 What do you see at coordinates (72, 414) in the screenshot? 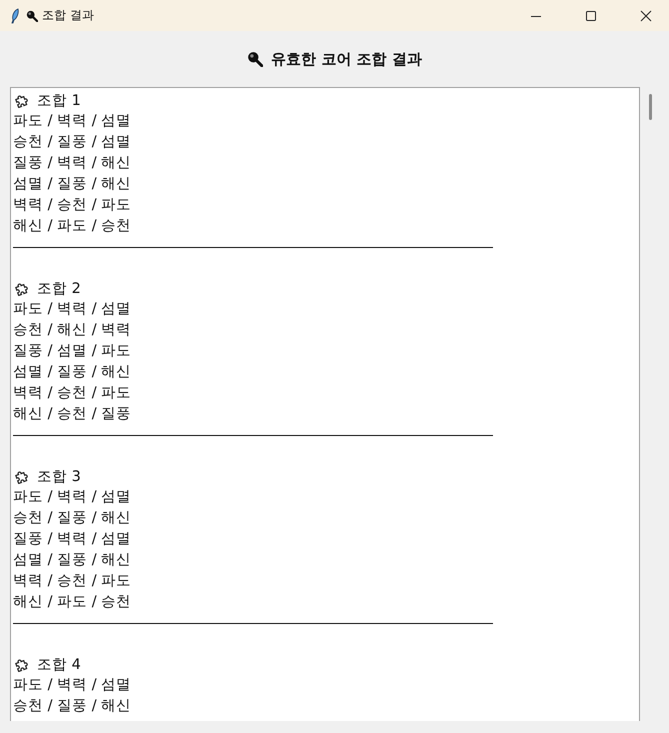
I see `combination-line: 해신 / 승천 / 질풍` at bounding box center [72, 414].